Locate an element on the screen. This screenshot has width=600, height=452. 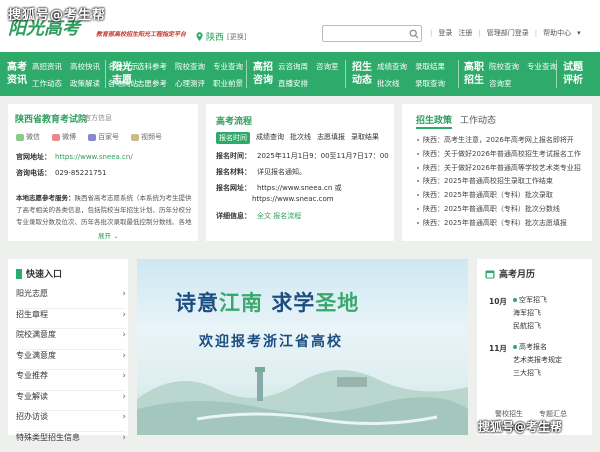
section-marker-icon is located at coordinates (19, 274).